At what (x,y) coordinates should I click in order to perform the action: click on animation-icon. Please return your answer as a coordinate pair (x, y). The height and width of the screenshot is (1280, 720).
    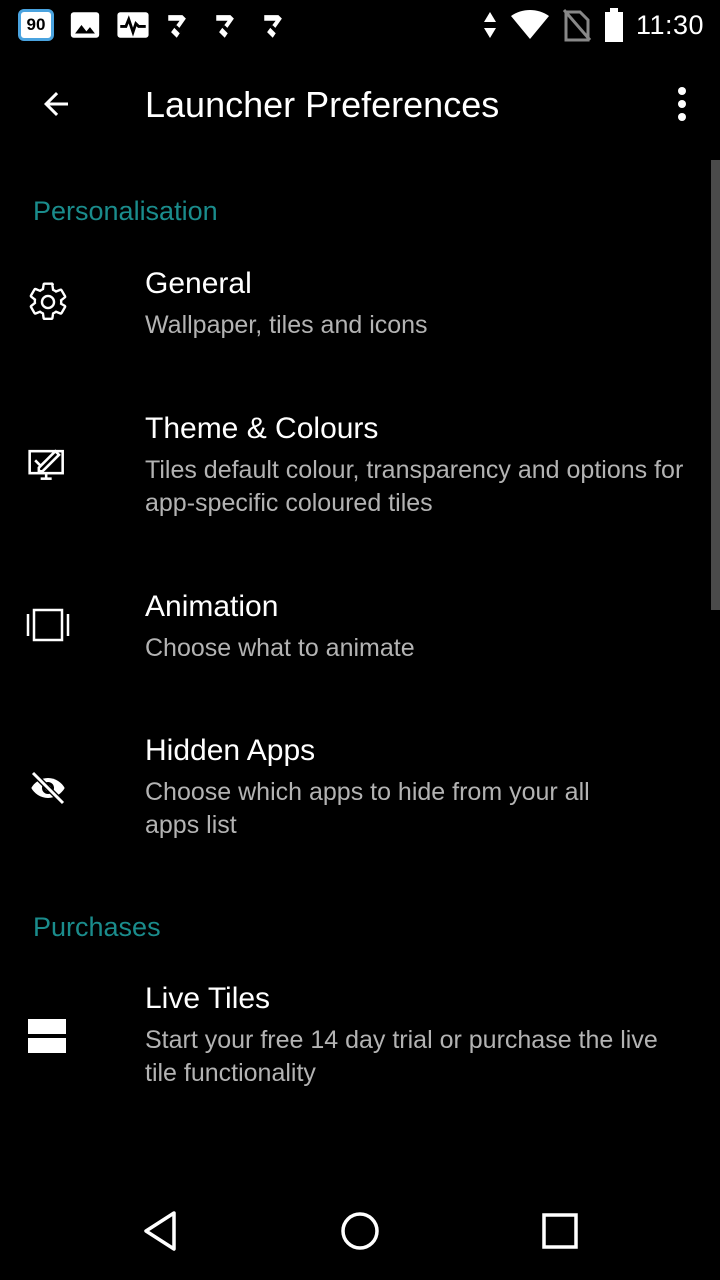
    Looking at the image, I should click on (48, 625).